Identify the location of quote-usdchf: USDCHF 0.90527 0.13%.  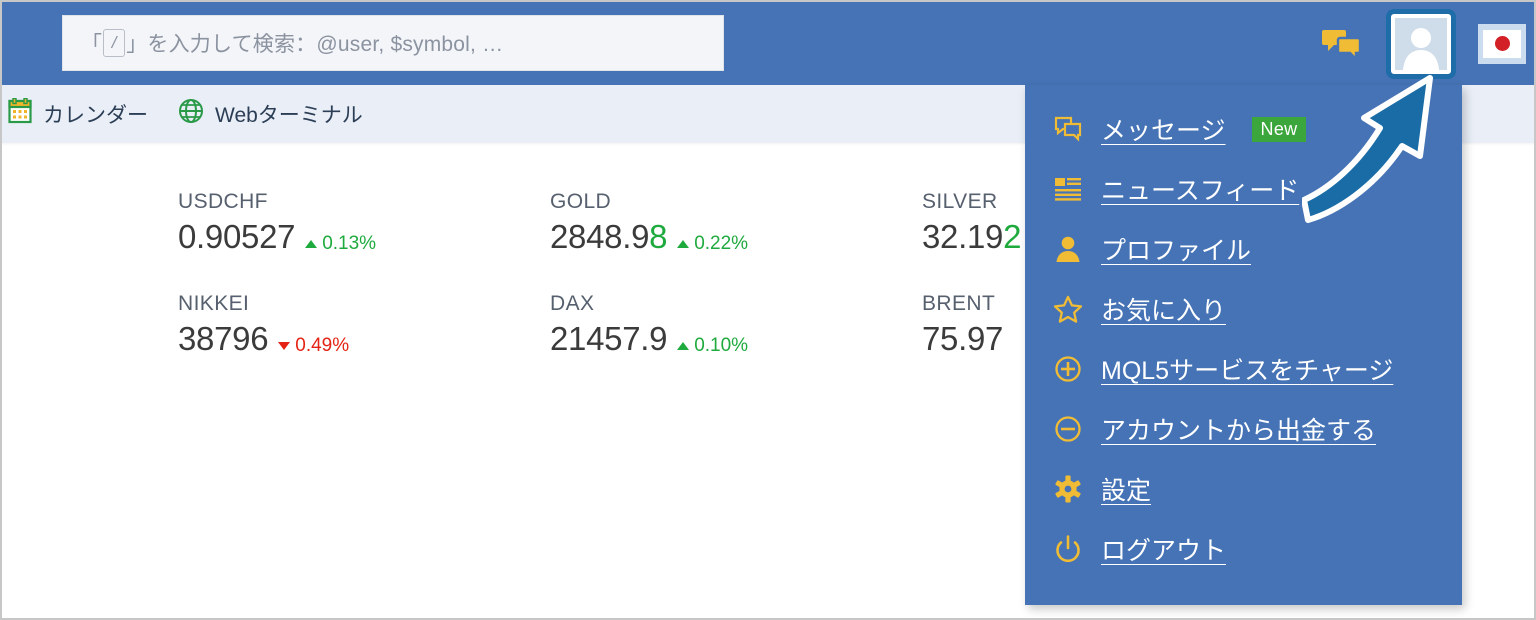
(364, 223).